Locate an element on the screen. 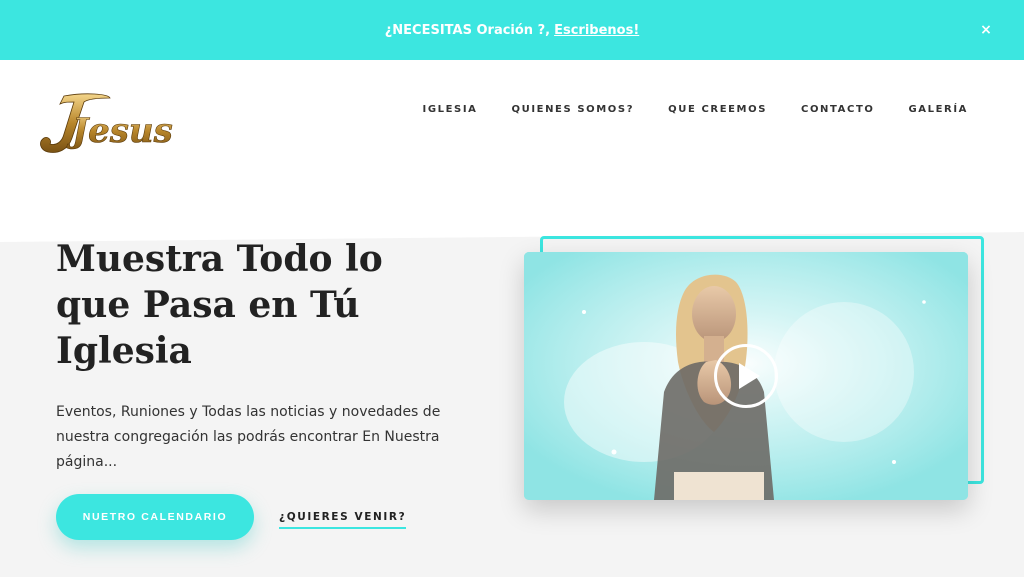 This screenshot has width=1024, height=577. logo-text: Jesus is located at coordinates (119, 131).